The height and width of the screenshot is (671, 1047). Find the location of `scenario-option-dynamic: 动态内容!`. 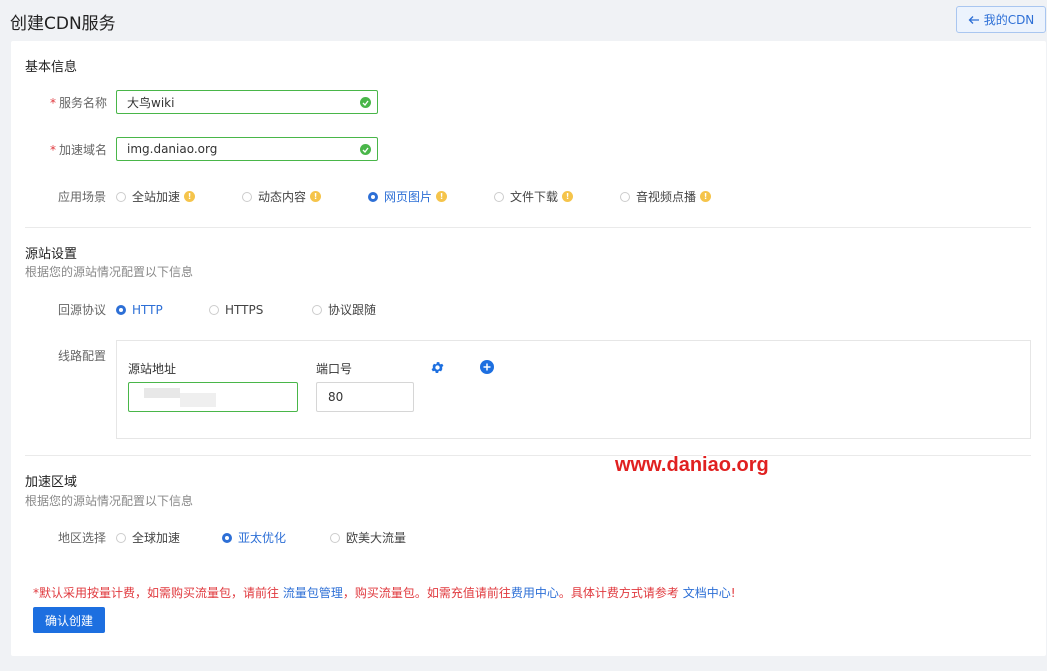

scenario-option-dynamic: 动态内容! is located at coordinates (305, 196).